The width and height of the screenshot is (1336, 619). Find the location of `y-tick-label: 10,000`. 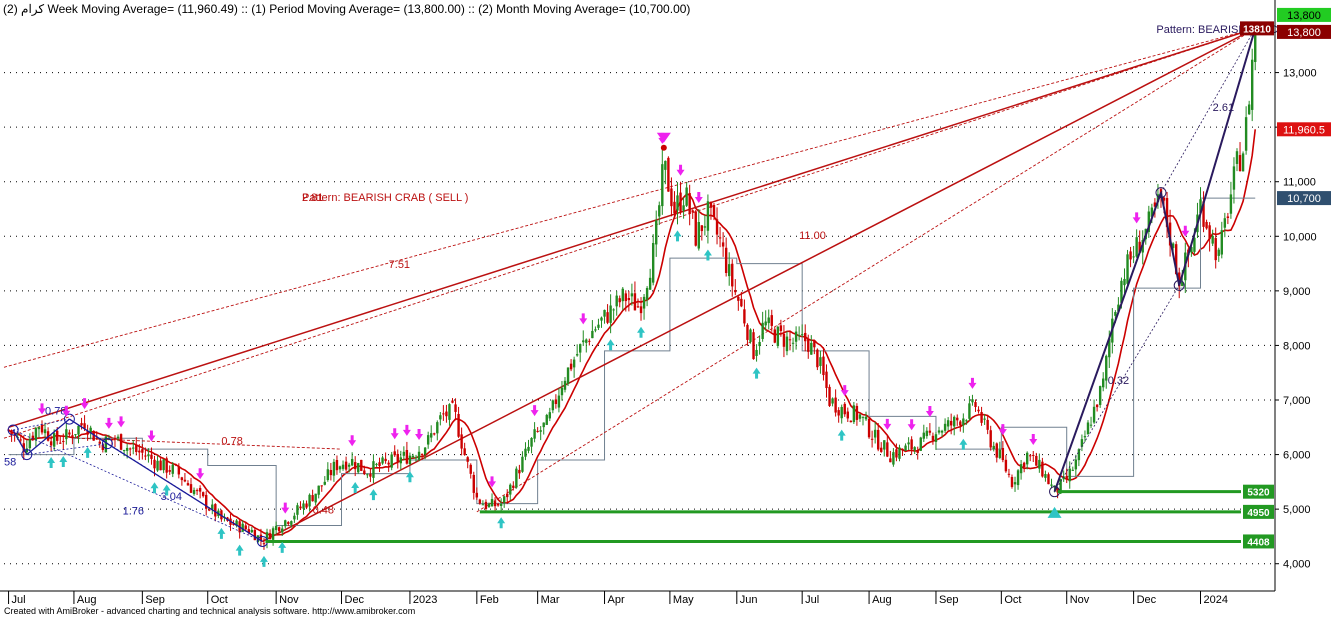

y-tick-label: 10,000 is located at coordinates (1300, 237).